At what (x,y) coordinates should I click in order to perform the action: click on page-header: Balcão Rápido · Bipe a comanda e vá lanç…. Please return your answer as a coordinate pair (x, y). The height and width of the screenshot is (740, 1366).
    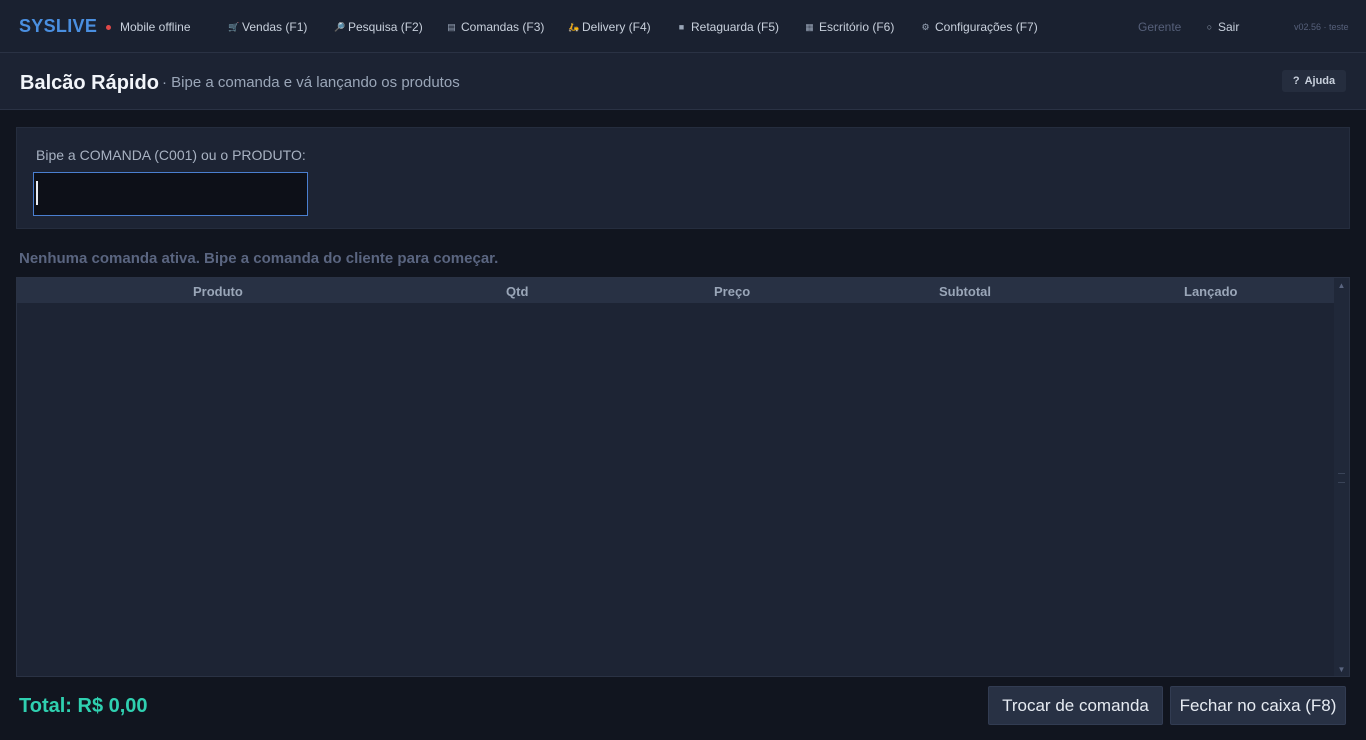
    Looking at the image, I should click on (683, 81).